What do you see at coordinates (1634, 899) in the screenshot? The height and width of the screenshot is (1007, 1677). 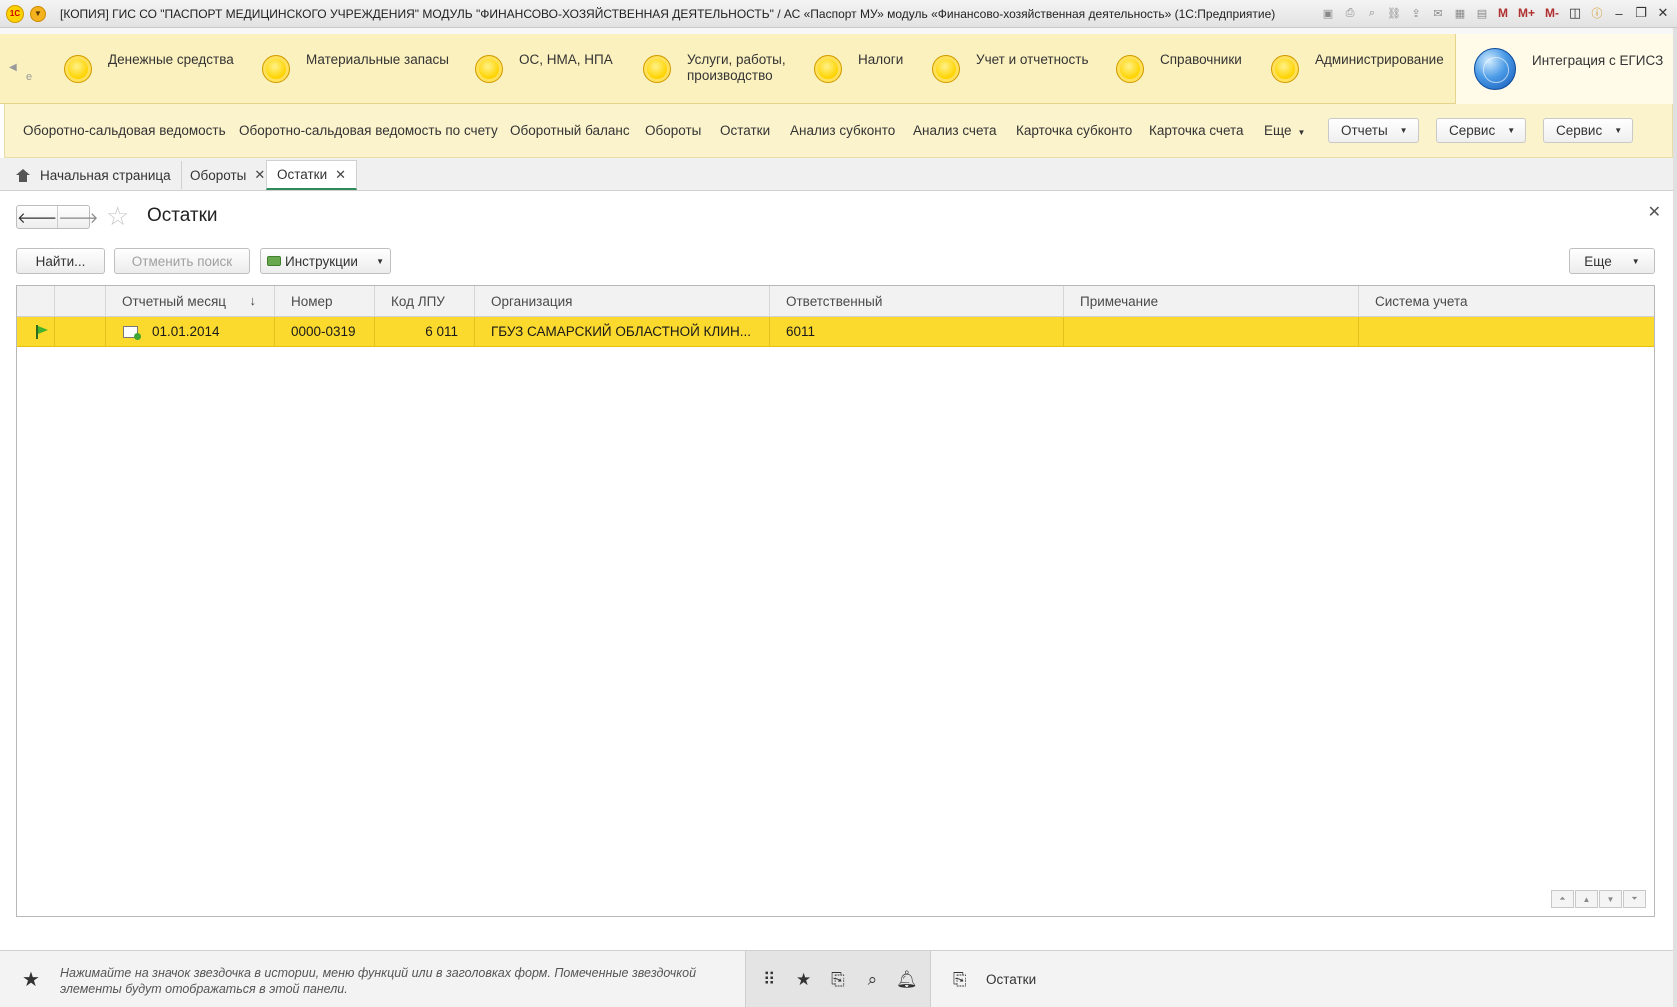 I see `scroll-bottom-icon: ⏷` at bounding box center [1634, 899].